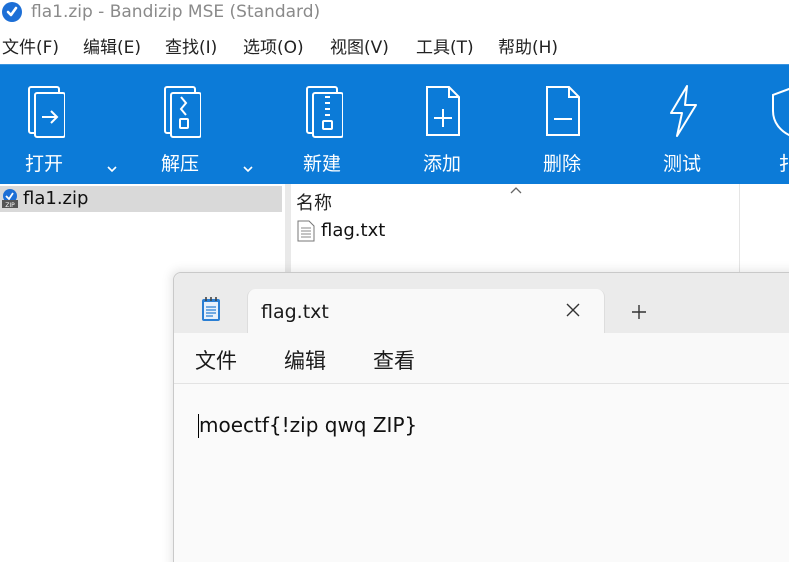 The image size is (789, 562). Describe the element at coordinates (516, 190) in the screenshot. I see `sort-ascending-icon` at that location.